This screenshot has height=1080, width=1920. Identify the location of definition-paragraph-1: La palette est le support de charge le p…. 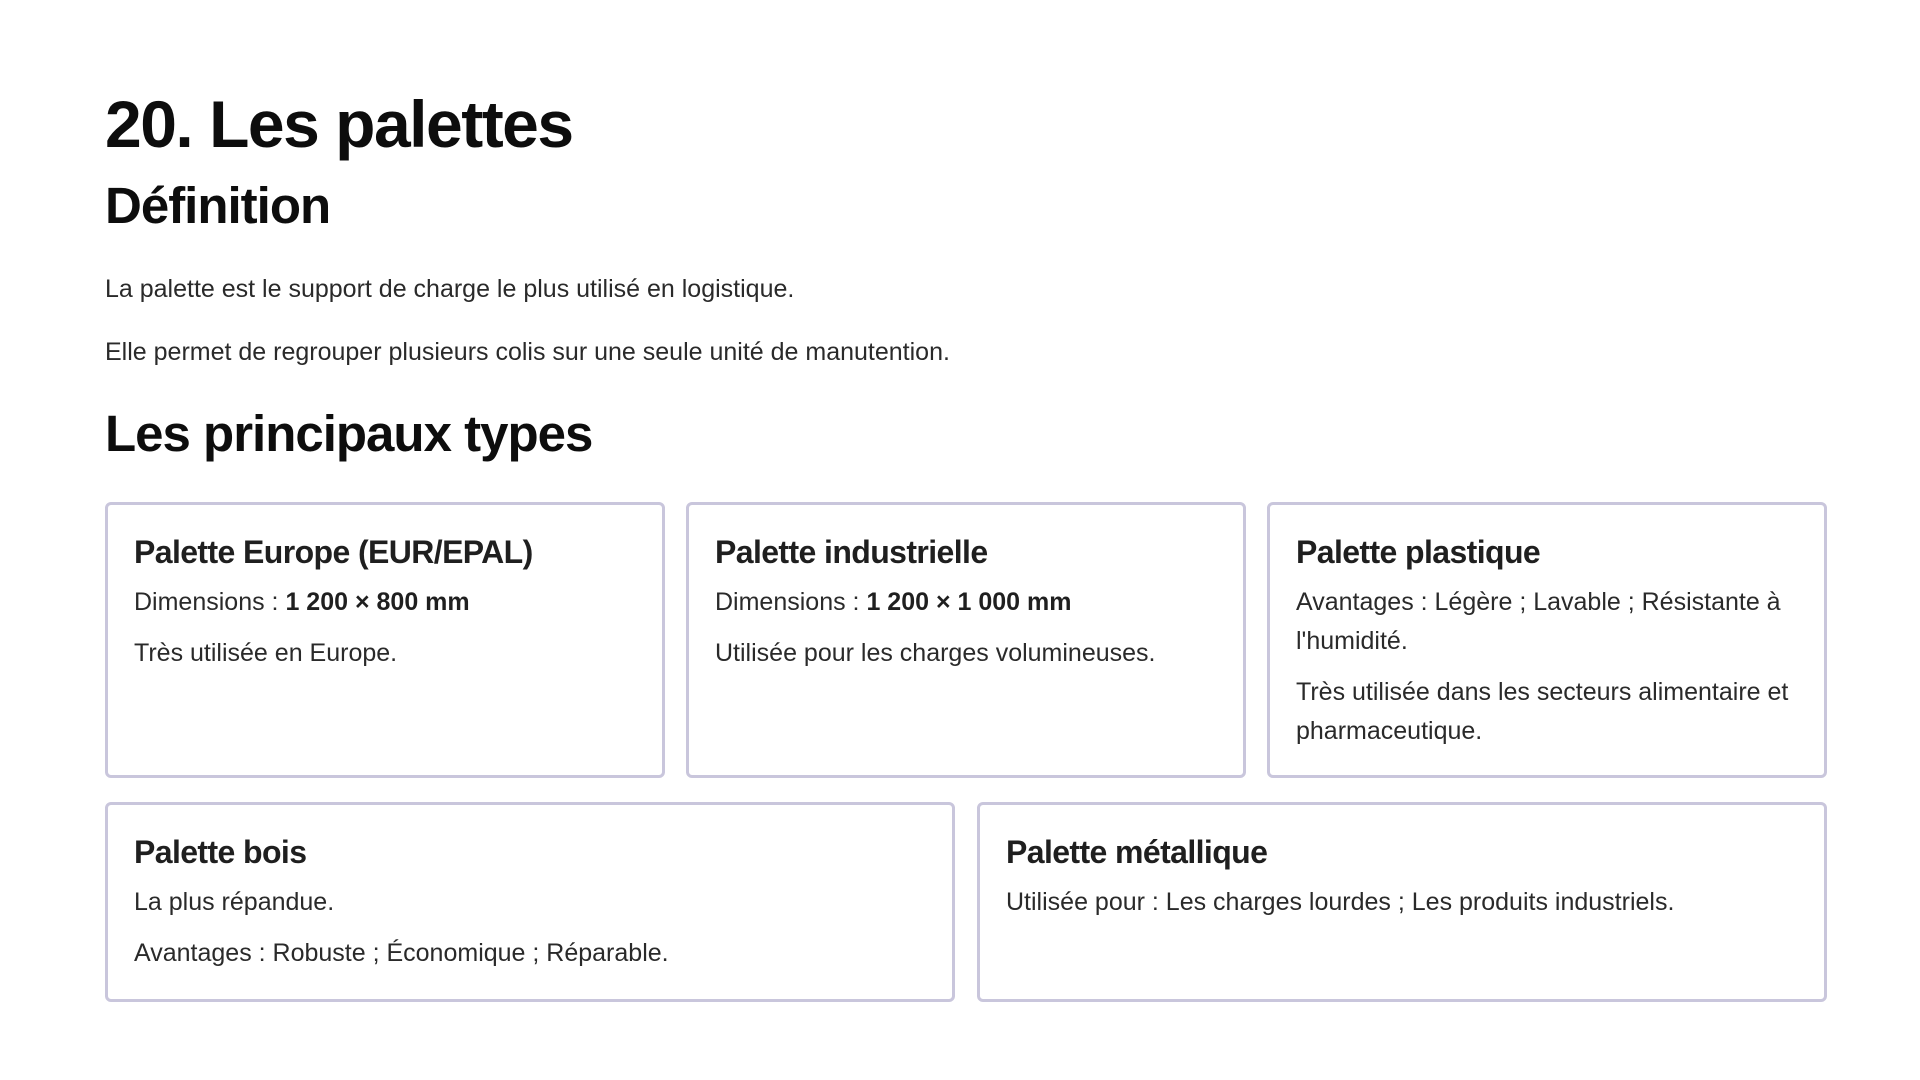
(450, 289).